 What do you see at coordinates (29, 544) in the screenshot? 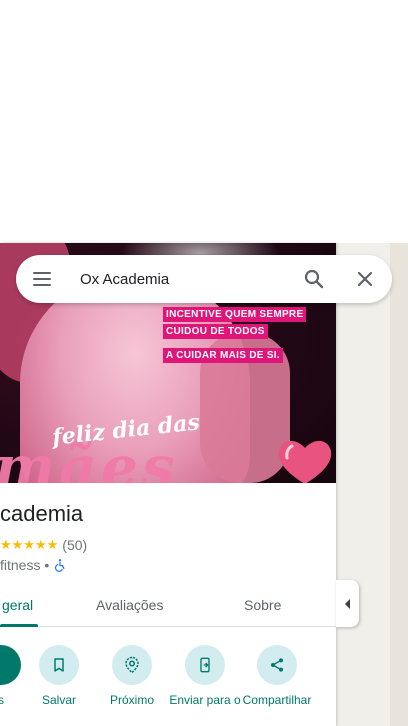
I see `star-rating-icon: ★★★★★` at bounding box center [29, 544].